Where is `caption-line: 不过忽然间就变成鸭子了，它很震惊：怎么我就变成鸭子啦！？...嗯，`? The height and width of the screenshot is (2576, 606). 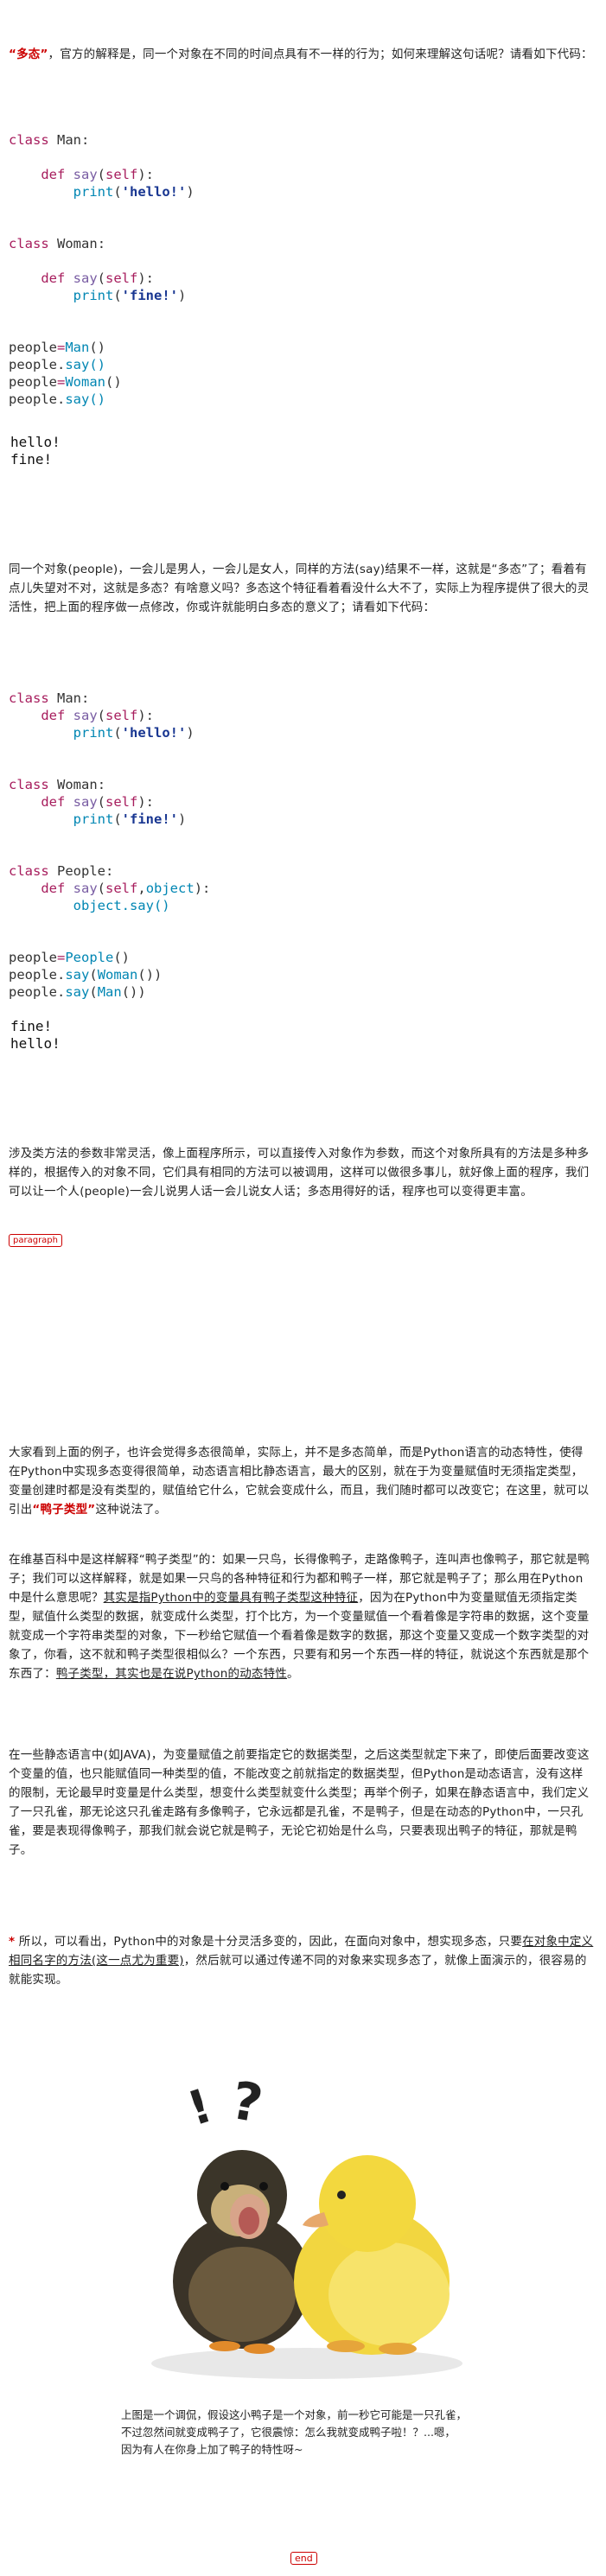 caption-line: 不过忽然间就变成鸭子了，它很震惊：怎么我就变成鸭子啦！？...嗯， is located at coordinates (288, 2433).